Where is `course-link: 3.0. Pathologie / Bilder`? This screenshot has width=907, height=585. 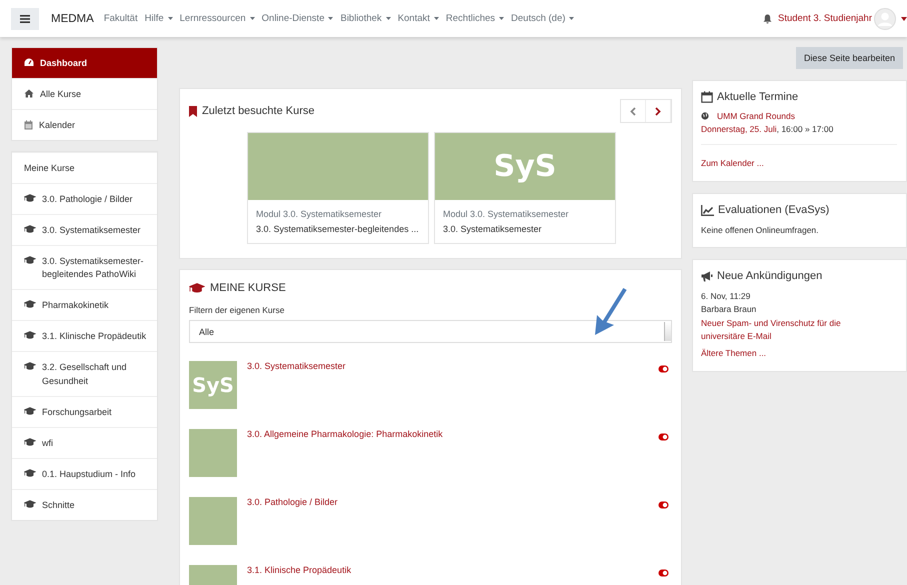
course-link: 3.0. Pathologie / Bilder is located at coordinates (292, 502).